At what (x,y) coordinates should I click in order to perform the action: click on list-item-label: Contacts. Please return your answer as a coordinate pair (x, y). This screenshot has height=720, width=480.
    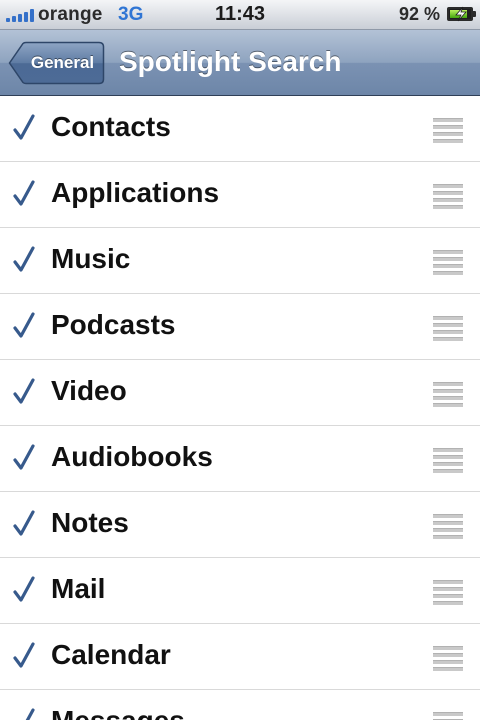
    Looking at the image, I should click on (111, 126).